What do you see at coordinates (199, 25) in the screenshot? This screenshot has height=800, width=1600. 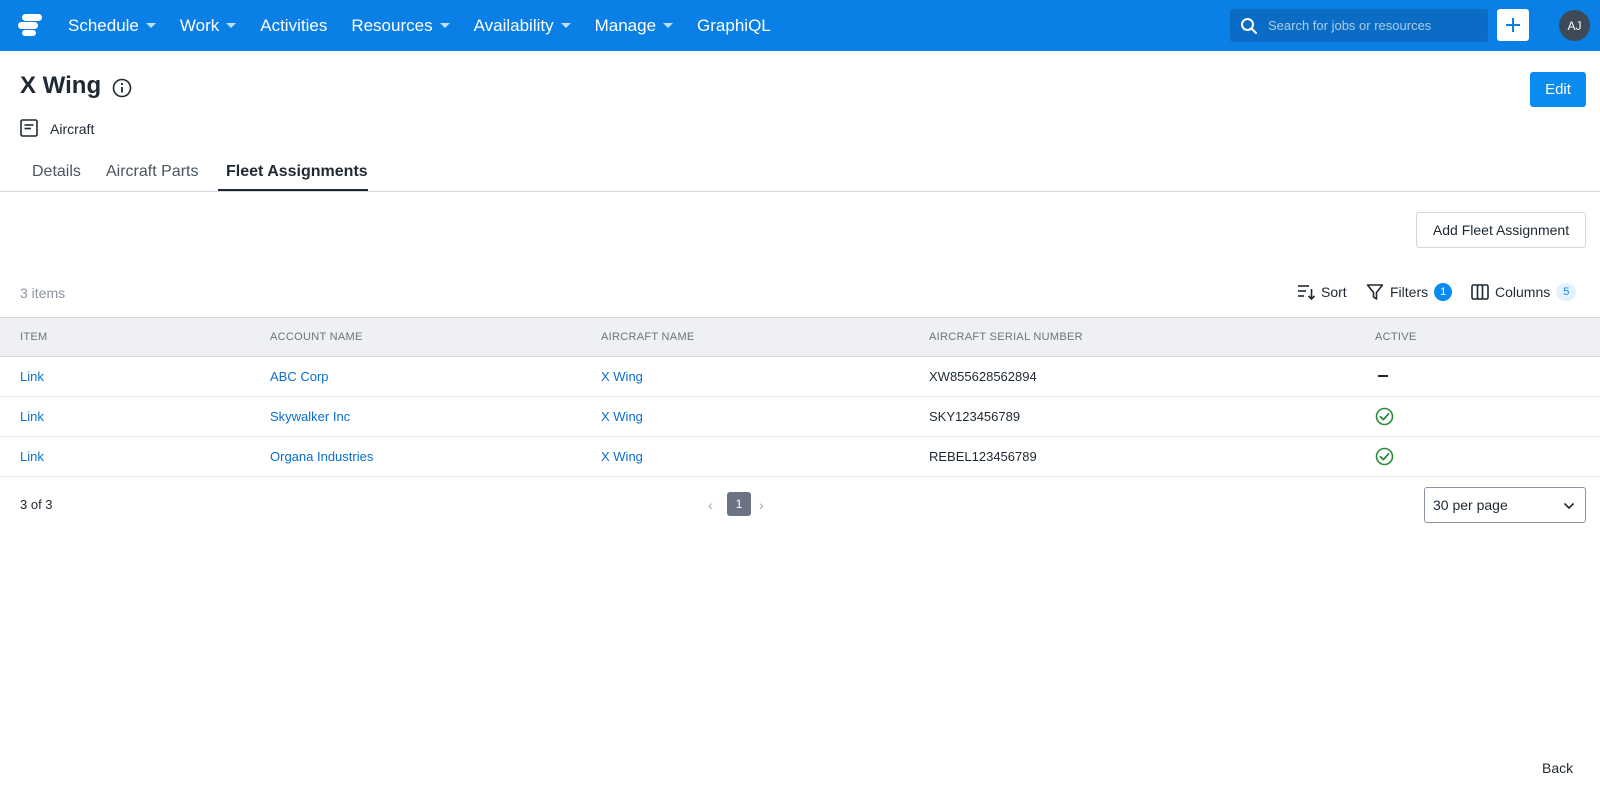 I see `nav-work-label: Work` at bounding box center [199, 25].